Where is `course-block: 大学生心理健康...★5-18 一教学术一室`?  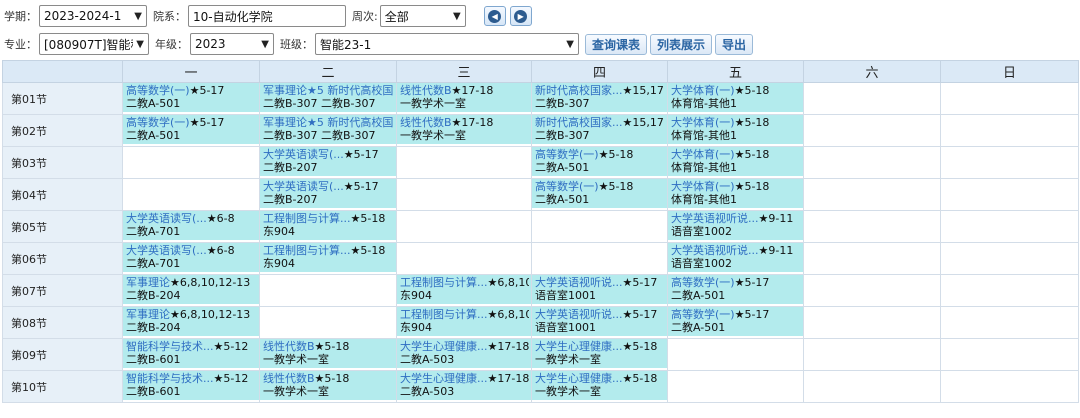
course-block: 大学生心理健康...★5-18 一教学术一室 is located at coordinates (599, 385).